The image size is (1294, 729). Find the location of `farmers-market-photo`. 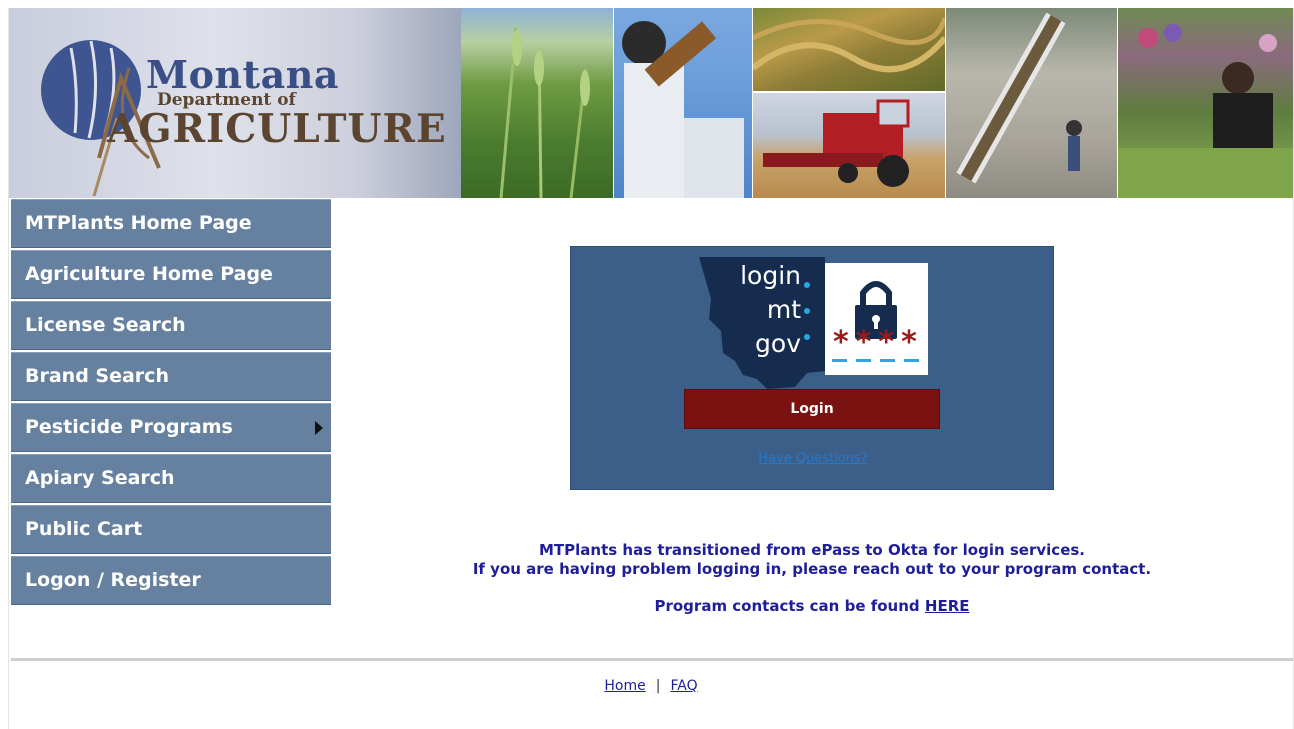

farmers-market-photo is located at coordinates (1205, 103).